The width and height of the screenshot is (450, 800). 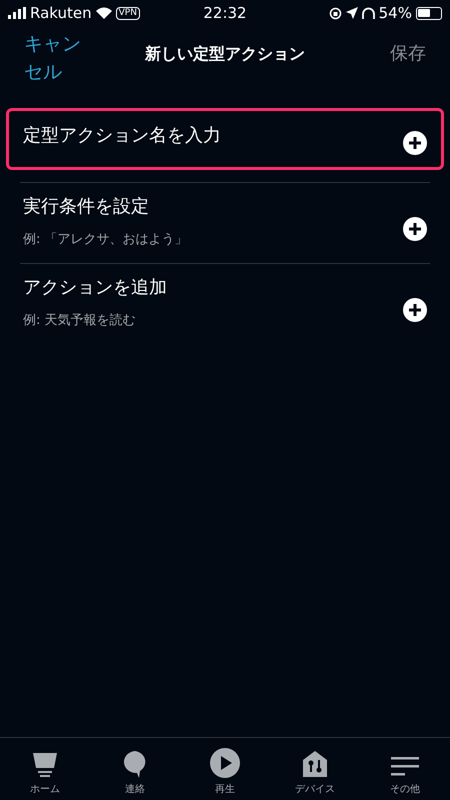 I want to click on tab-bar-item: デバイス, so click(x=315, y=769).